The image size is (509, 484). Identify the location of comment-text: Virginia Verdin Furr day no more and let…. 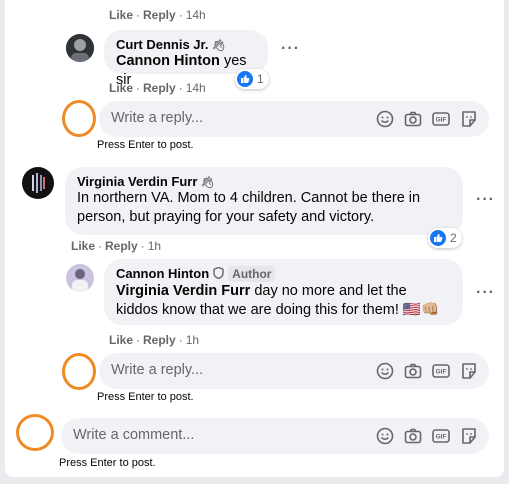
(278, 300).